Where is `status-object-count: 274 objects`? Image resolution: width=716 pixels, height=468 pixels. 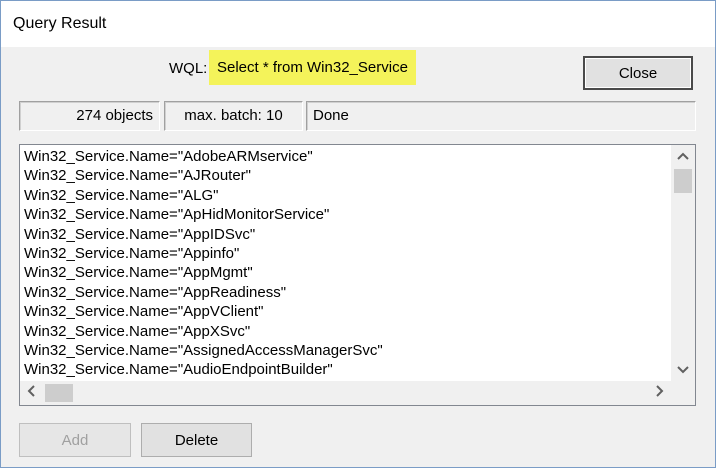
status-object-count: 274 objects is located at coordinates (89, 116).